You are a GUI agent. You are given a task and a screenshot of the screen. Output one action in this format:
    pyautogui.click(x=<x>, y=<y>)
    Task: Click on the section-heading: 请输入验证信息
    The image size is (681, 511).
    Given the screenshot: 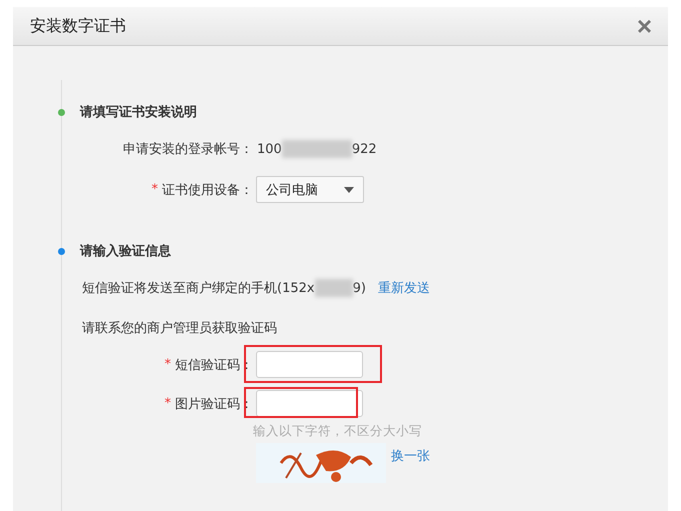 What is the action you would take?
    pyautogui.click(x=125, y=251)
    